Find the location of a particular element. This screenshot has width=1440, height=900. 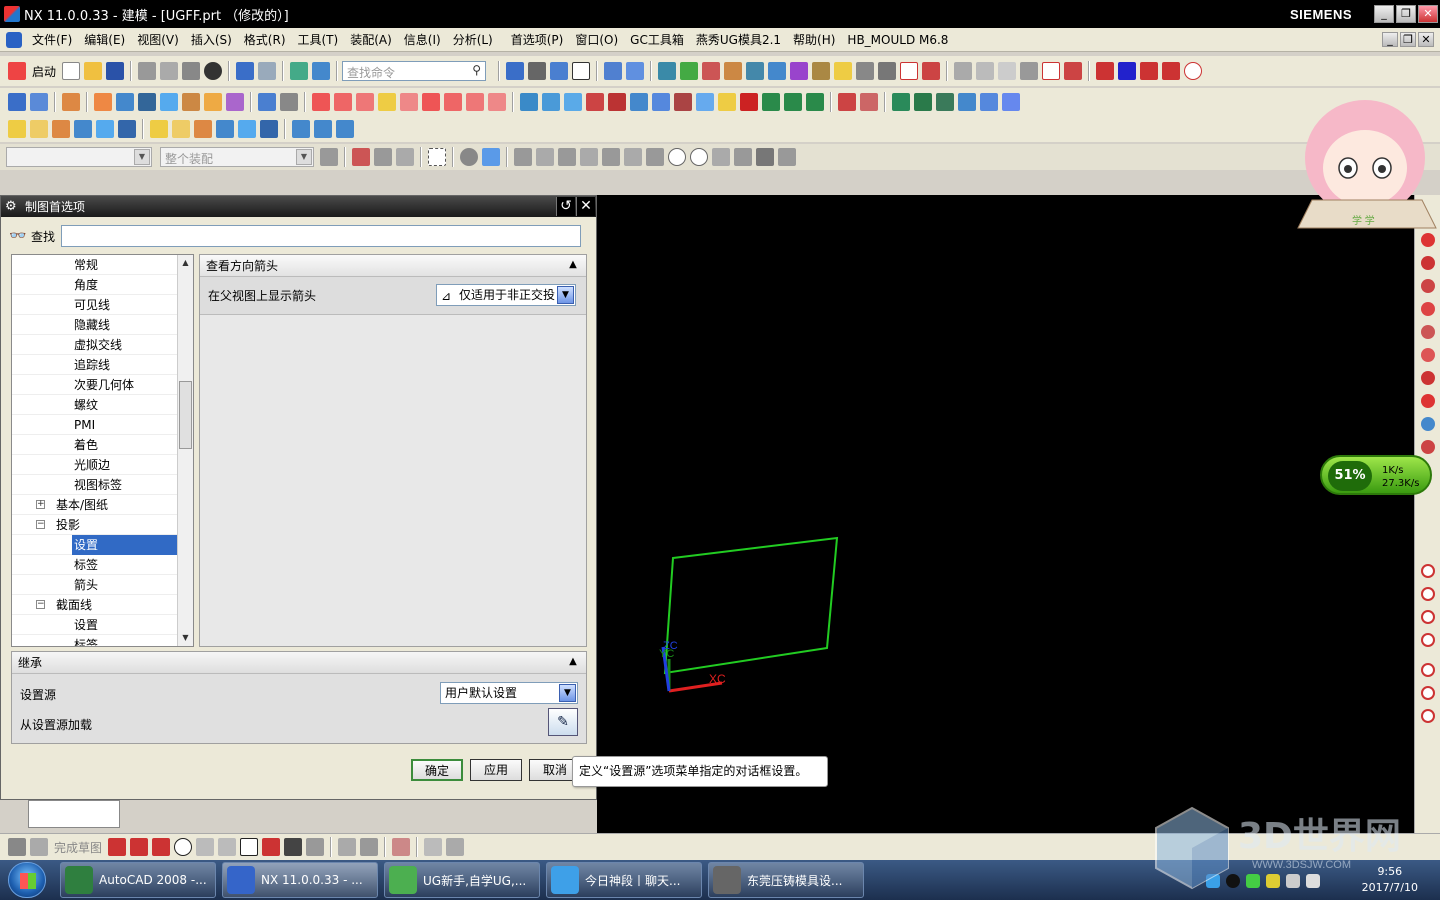

r-offset-icon is located at coordinates (1427, 378).